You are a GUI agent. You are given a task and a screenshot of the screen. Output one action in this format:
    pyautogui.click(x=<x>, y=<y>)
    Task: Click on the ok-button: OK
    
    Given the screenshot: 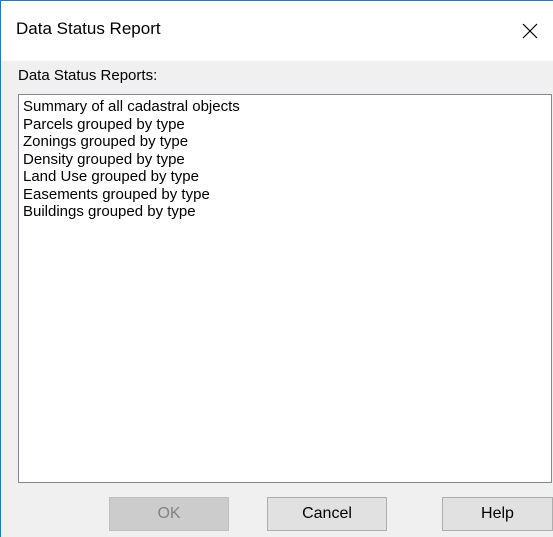 What is the action you would take?
    pyautogui.click(x=169, y=514)
    